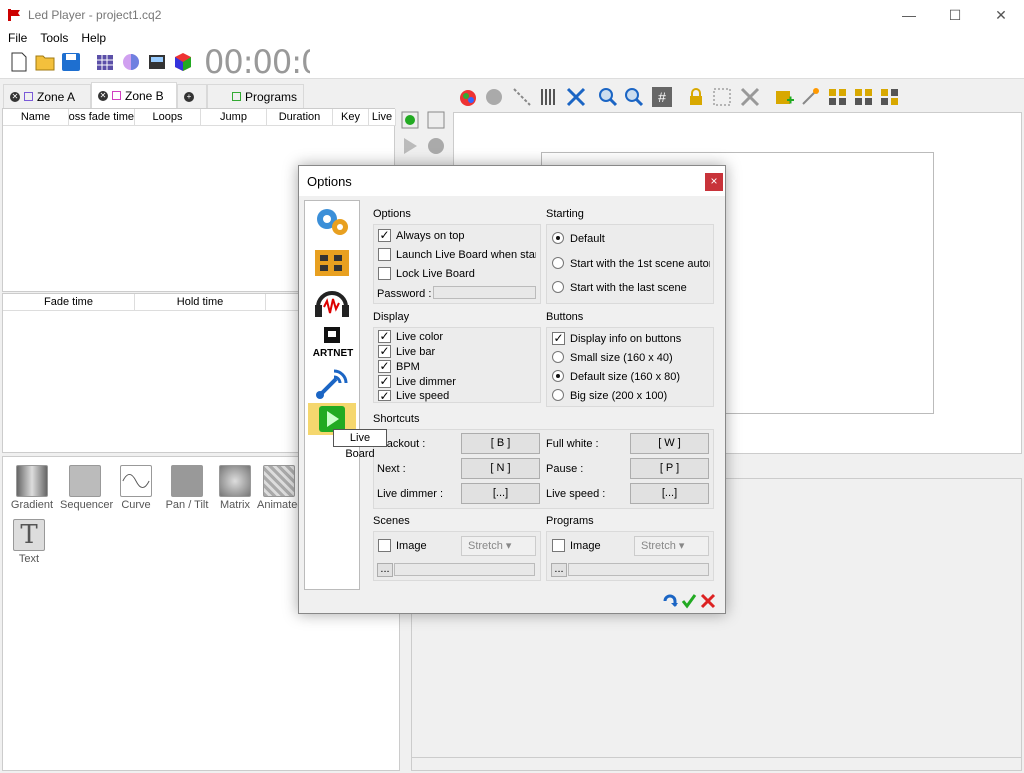 Image resolution: width=1024 pixels, height=773 pixels. Describe the element at coordinates (689, 601) in the screenshot. I see `ok-check-icon` at that location.